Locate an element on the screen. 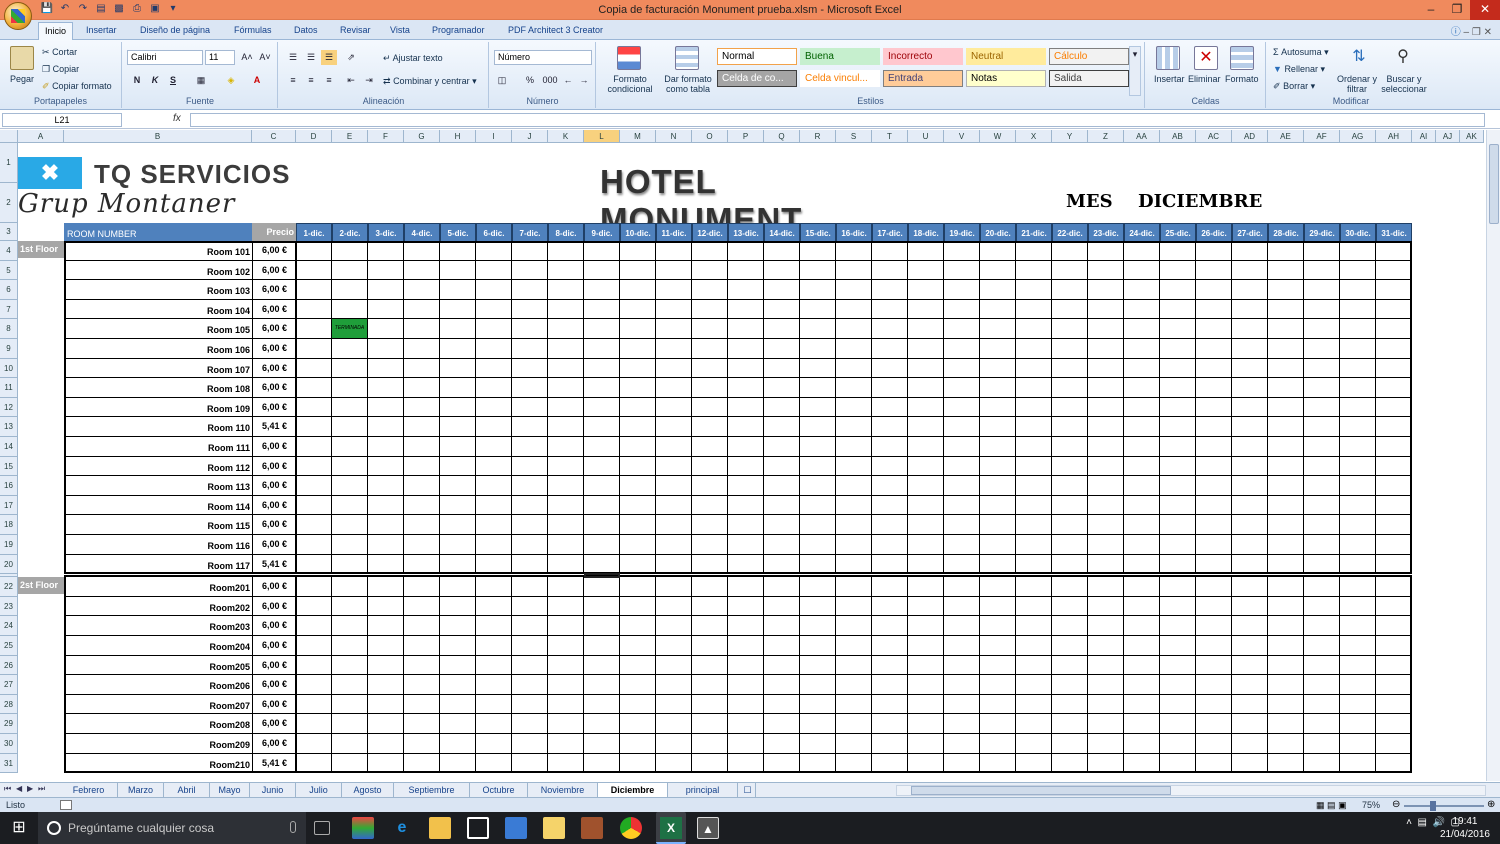 The width and height of the screenshot is (1500, 844). room-name-cell: Room203 is located at coordinates (158, 626).